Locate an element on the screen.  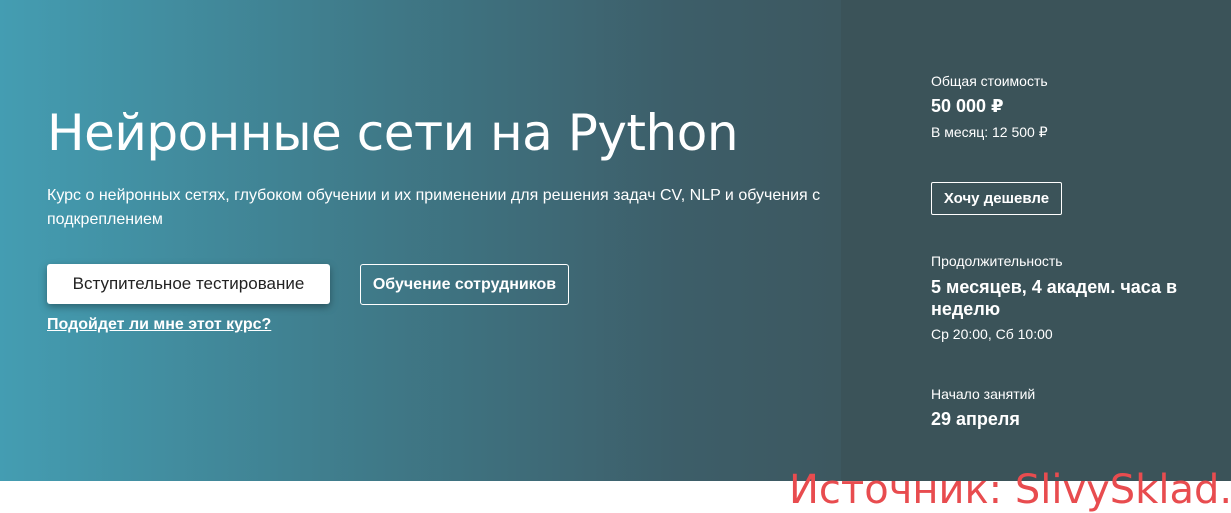
duration-value: 5 месяцев, 4 академ. часа в неделю is located at coordinates (1054, 298).